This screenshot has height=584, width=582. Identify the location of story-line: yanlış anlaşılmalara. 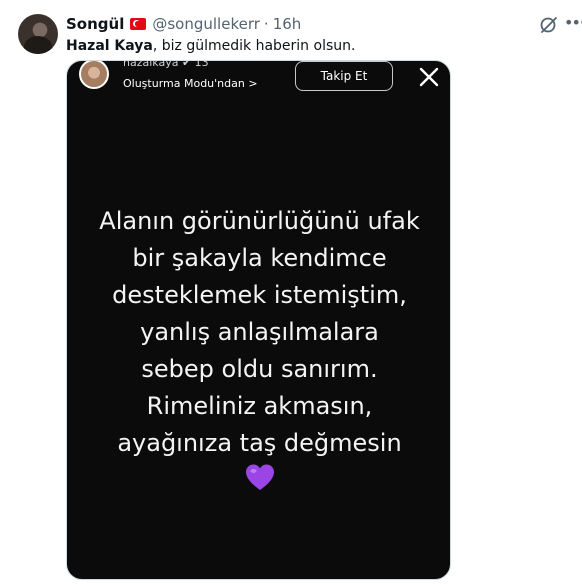
(259, 332).